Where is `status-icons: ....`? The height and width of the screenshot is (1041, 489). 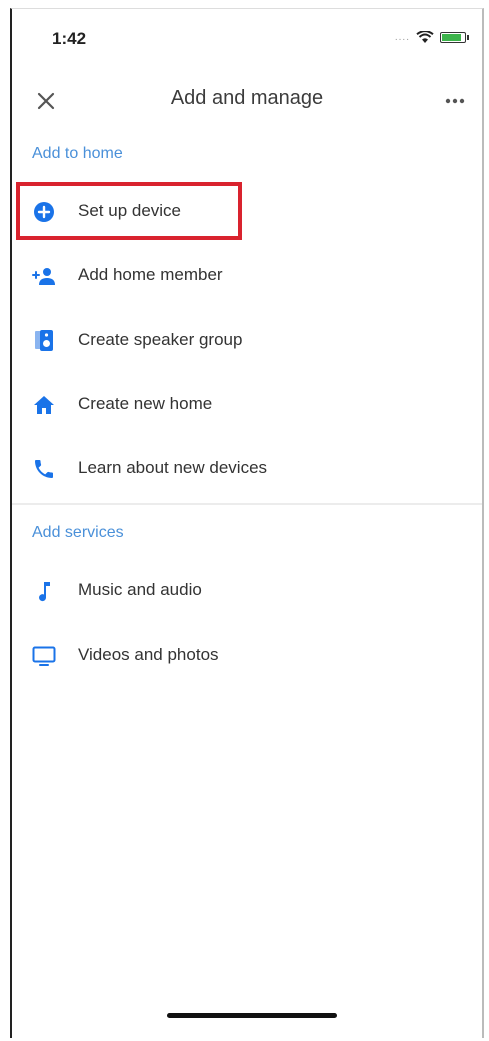
status-icons: .... is located at coordinates (431, 37).